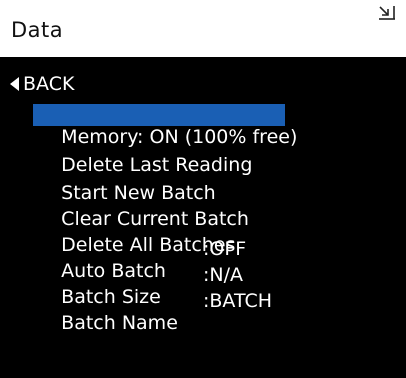 The image size is (406, 378). Describe the element at coordinates (37, 30) in the screenshot. I see `page-title: Data` at that location.